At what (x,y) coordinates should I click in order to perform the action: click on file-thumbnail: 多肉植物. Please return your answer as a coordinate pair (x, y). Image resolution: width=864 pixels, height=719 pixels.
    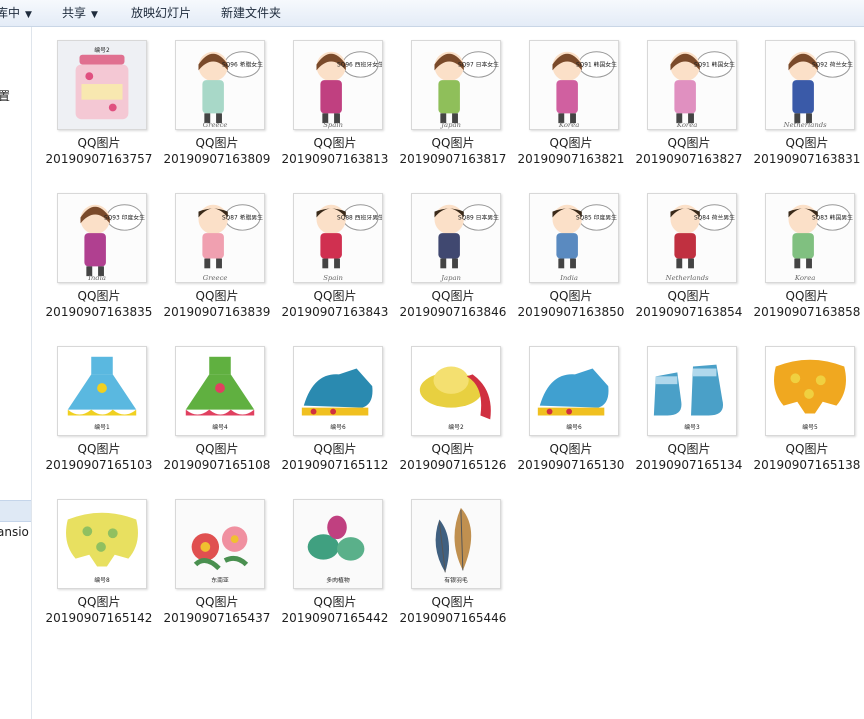
    Looking at the image, I should click on (338, 544).